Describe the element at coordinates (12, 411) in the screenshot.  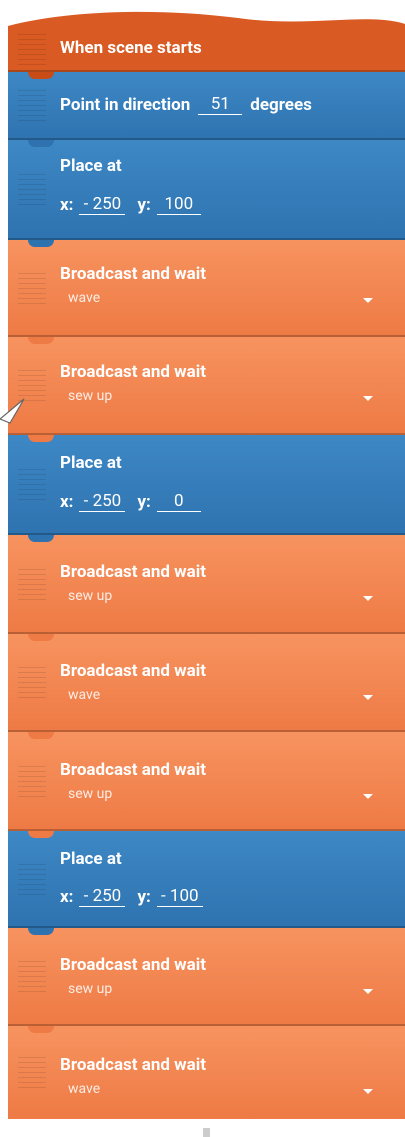
I see `pointer-arrow-icon` at that location.